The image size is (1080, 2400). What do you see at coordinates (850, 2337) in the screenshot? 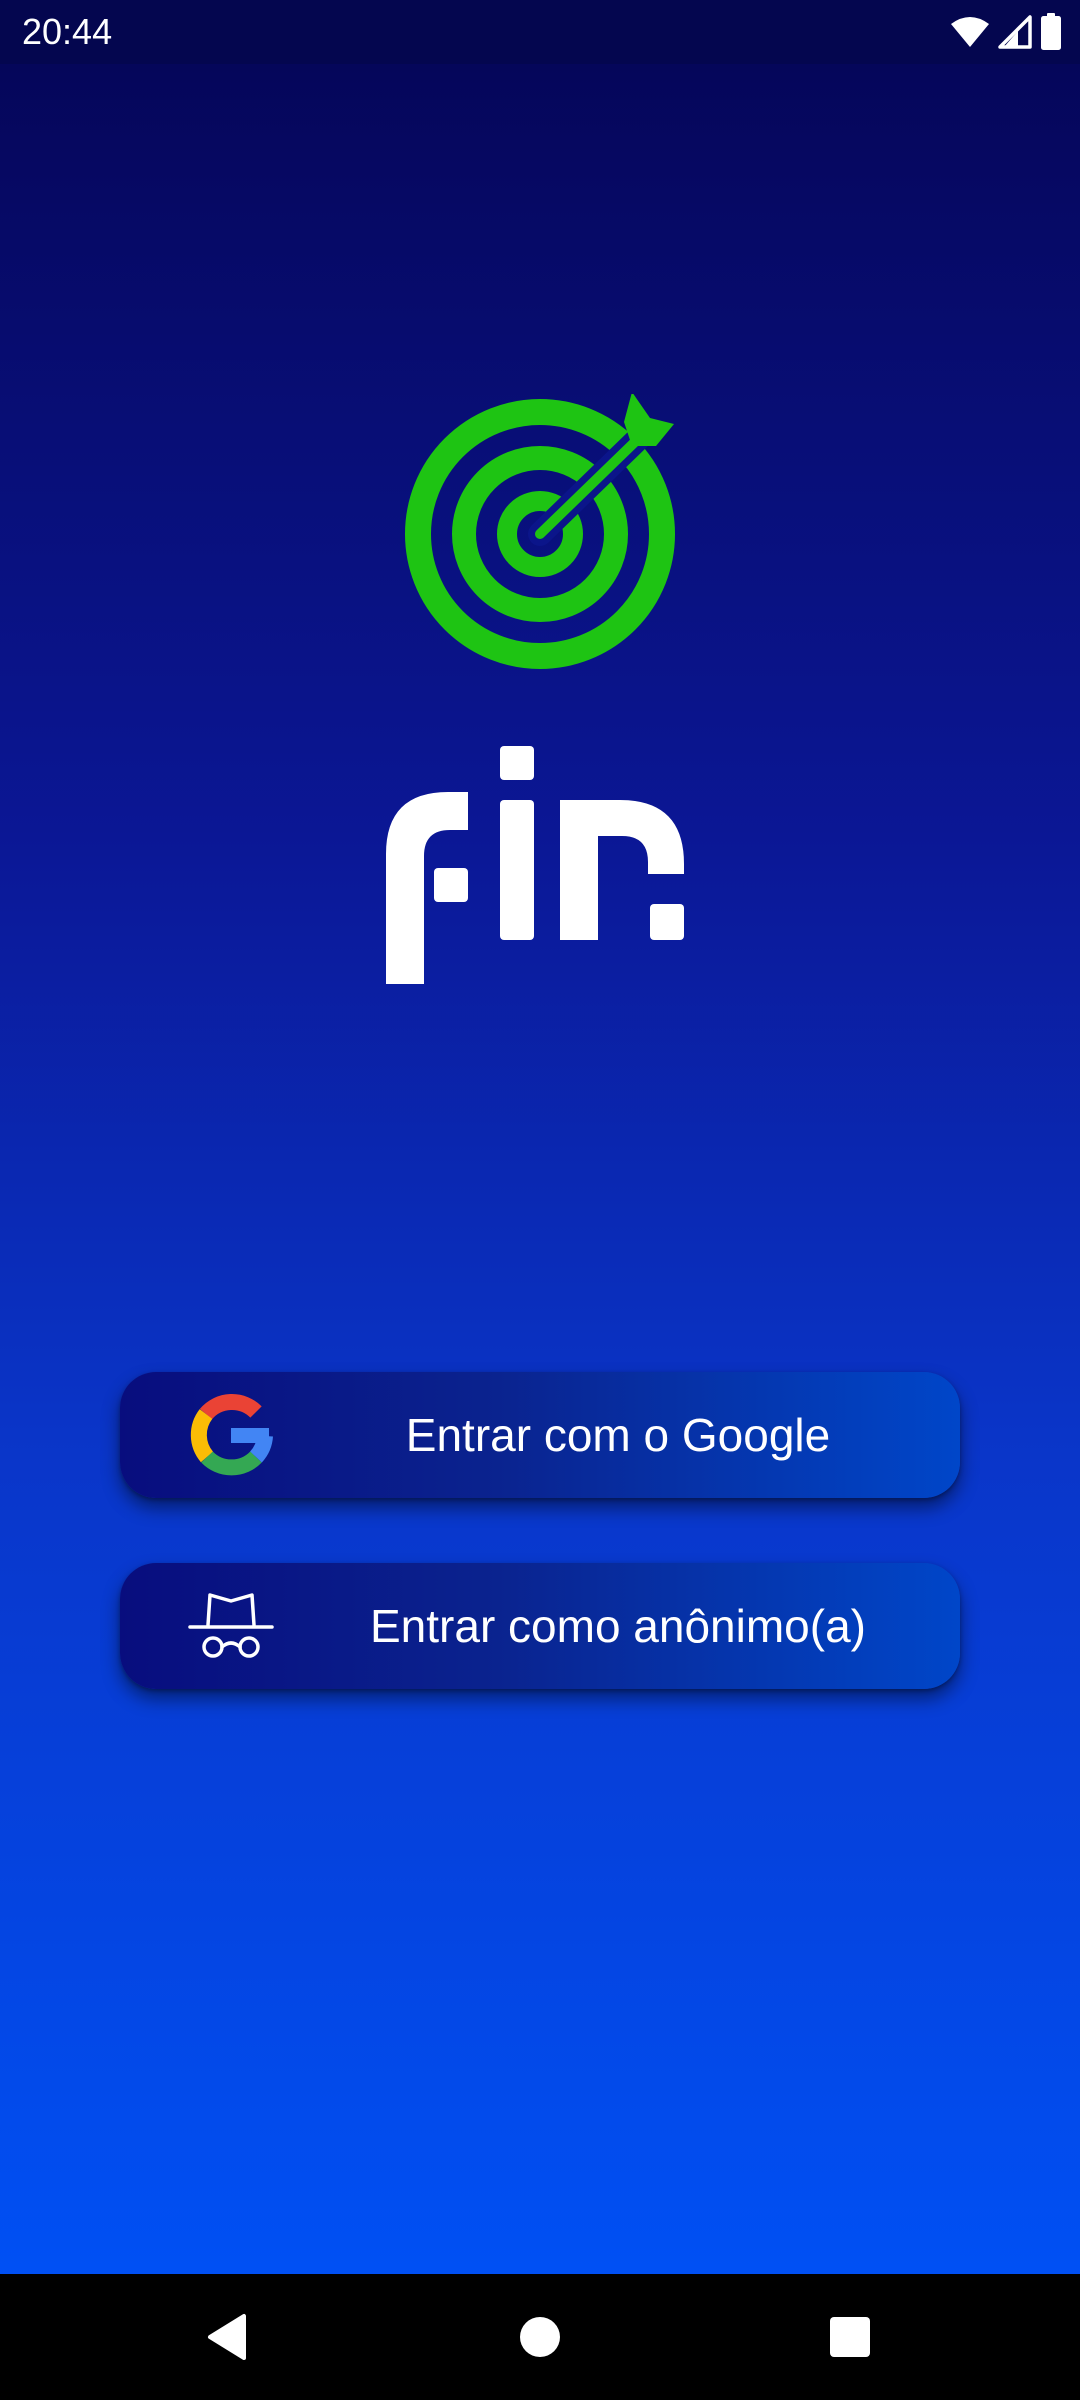
I see `recents-icon` at bounding box center [850, 2337].